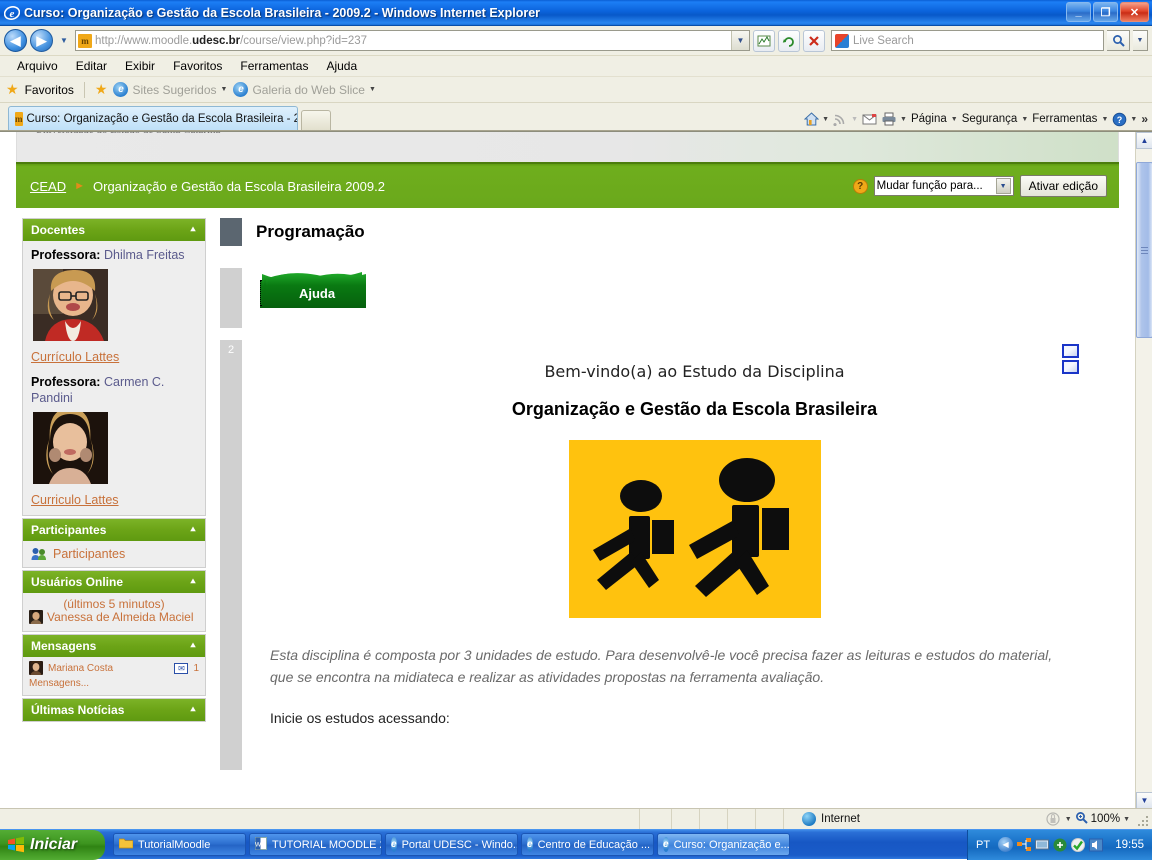 Image resolution: width=1152 pixels, height=864 pixels. I want to click on compatibility-view-icon, so click(764, 40).